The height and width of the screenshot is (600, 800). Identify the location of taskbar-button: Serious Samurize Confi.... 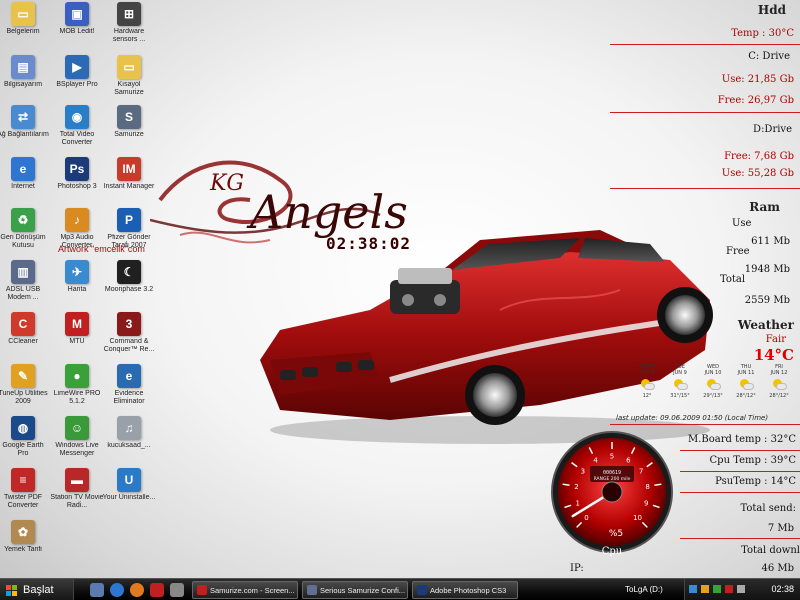
(355, 590).